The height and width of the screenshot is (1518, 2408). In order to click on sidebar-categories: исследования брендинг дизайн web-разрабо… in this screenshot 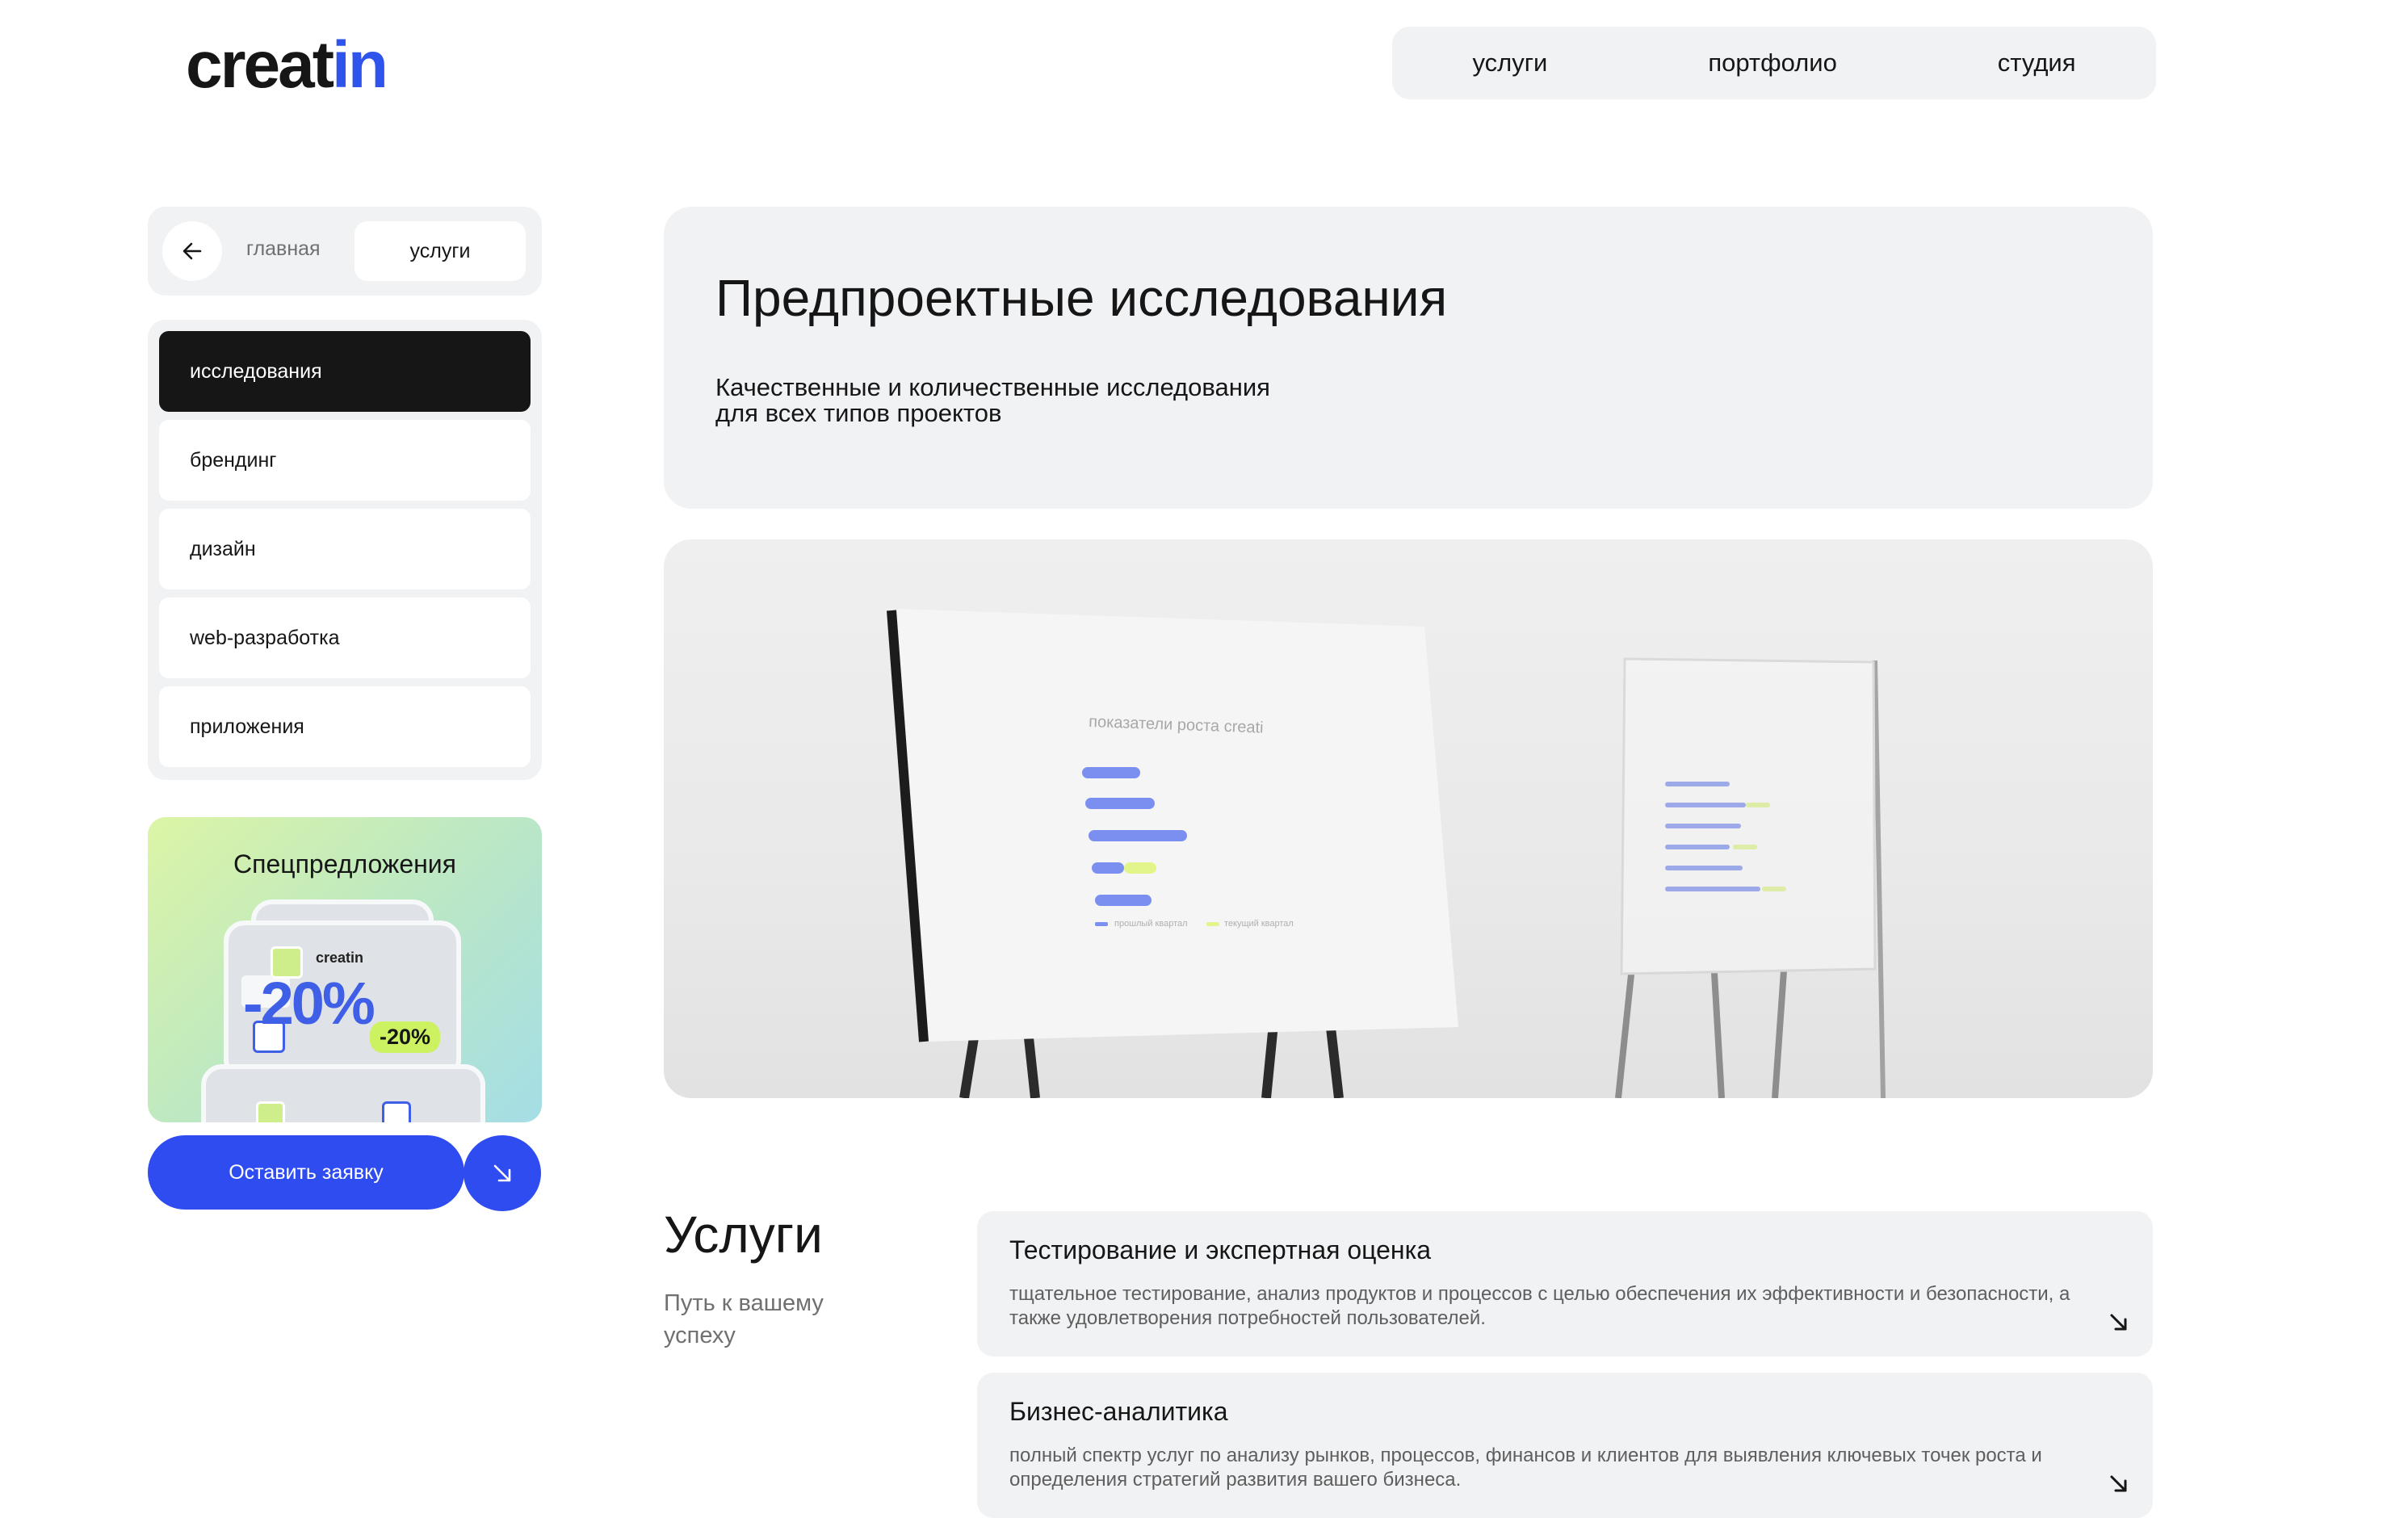, I will do `click(345, 550)`.